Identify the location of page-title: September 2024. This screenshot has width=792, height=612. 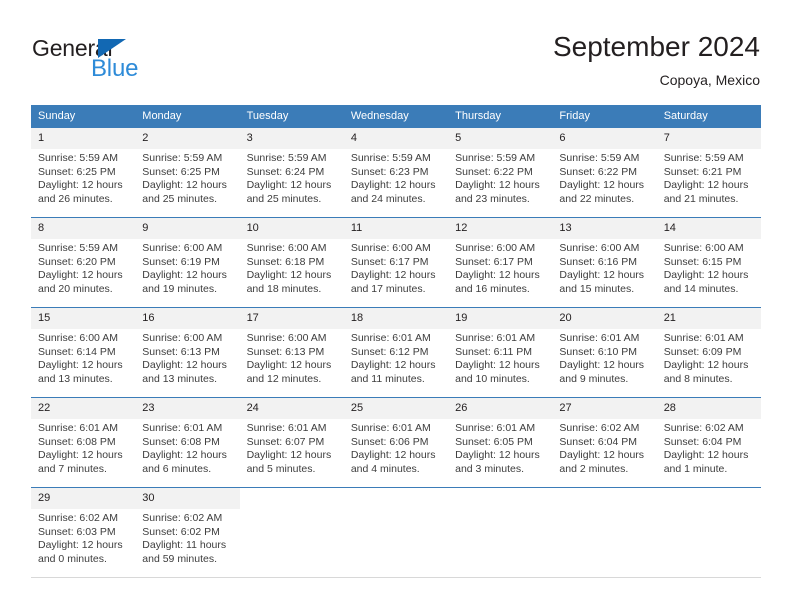
(656, 46).